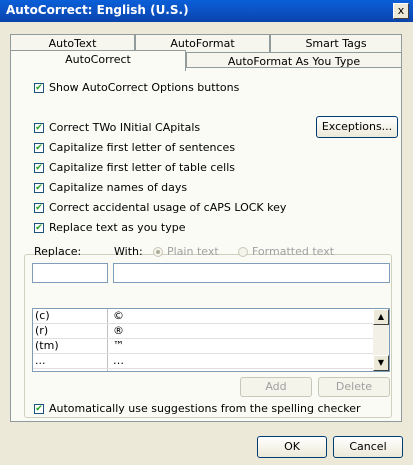  I want to click on replace-input, so click(70, 273).